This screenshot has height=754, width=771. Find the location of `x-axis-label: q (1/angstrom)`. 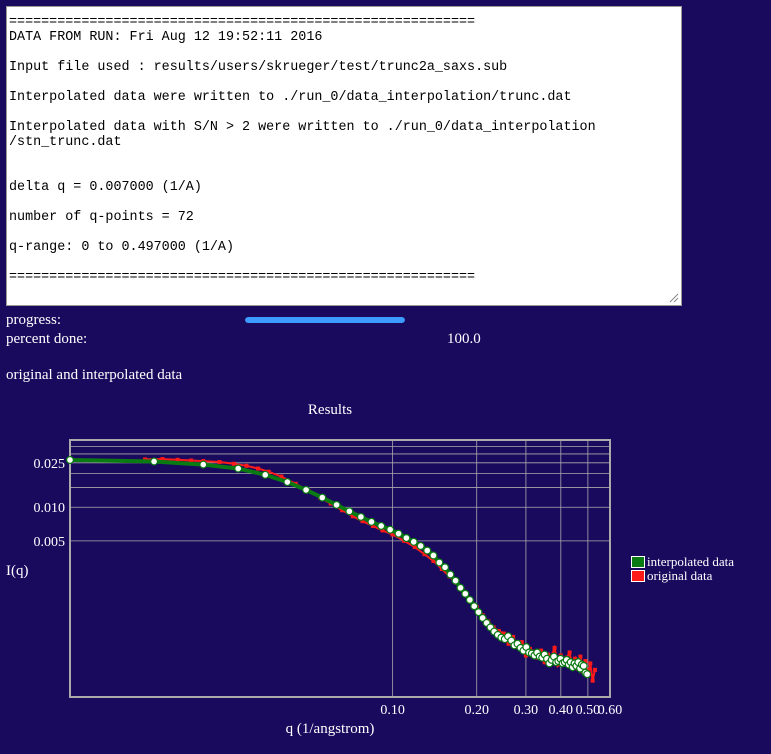

x-axis-label: q (1/angstrom) is located at coordinates (330, 729).